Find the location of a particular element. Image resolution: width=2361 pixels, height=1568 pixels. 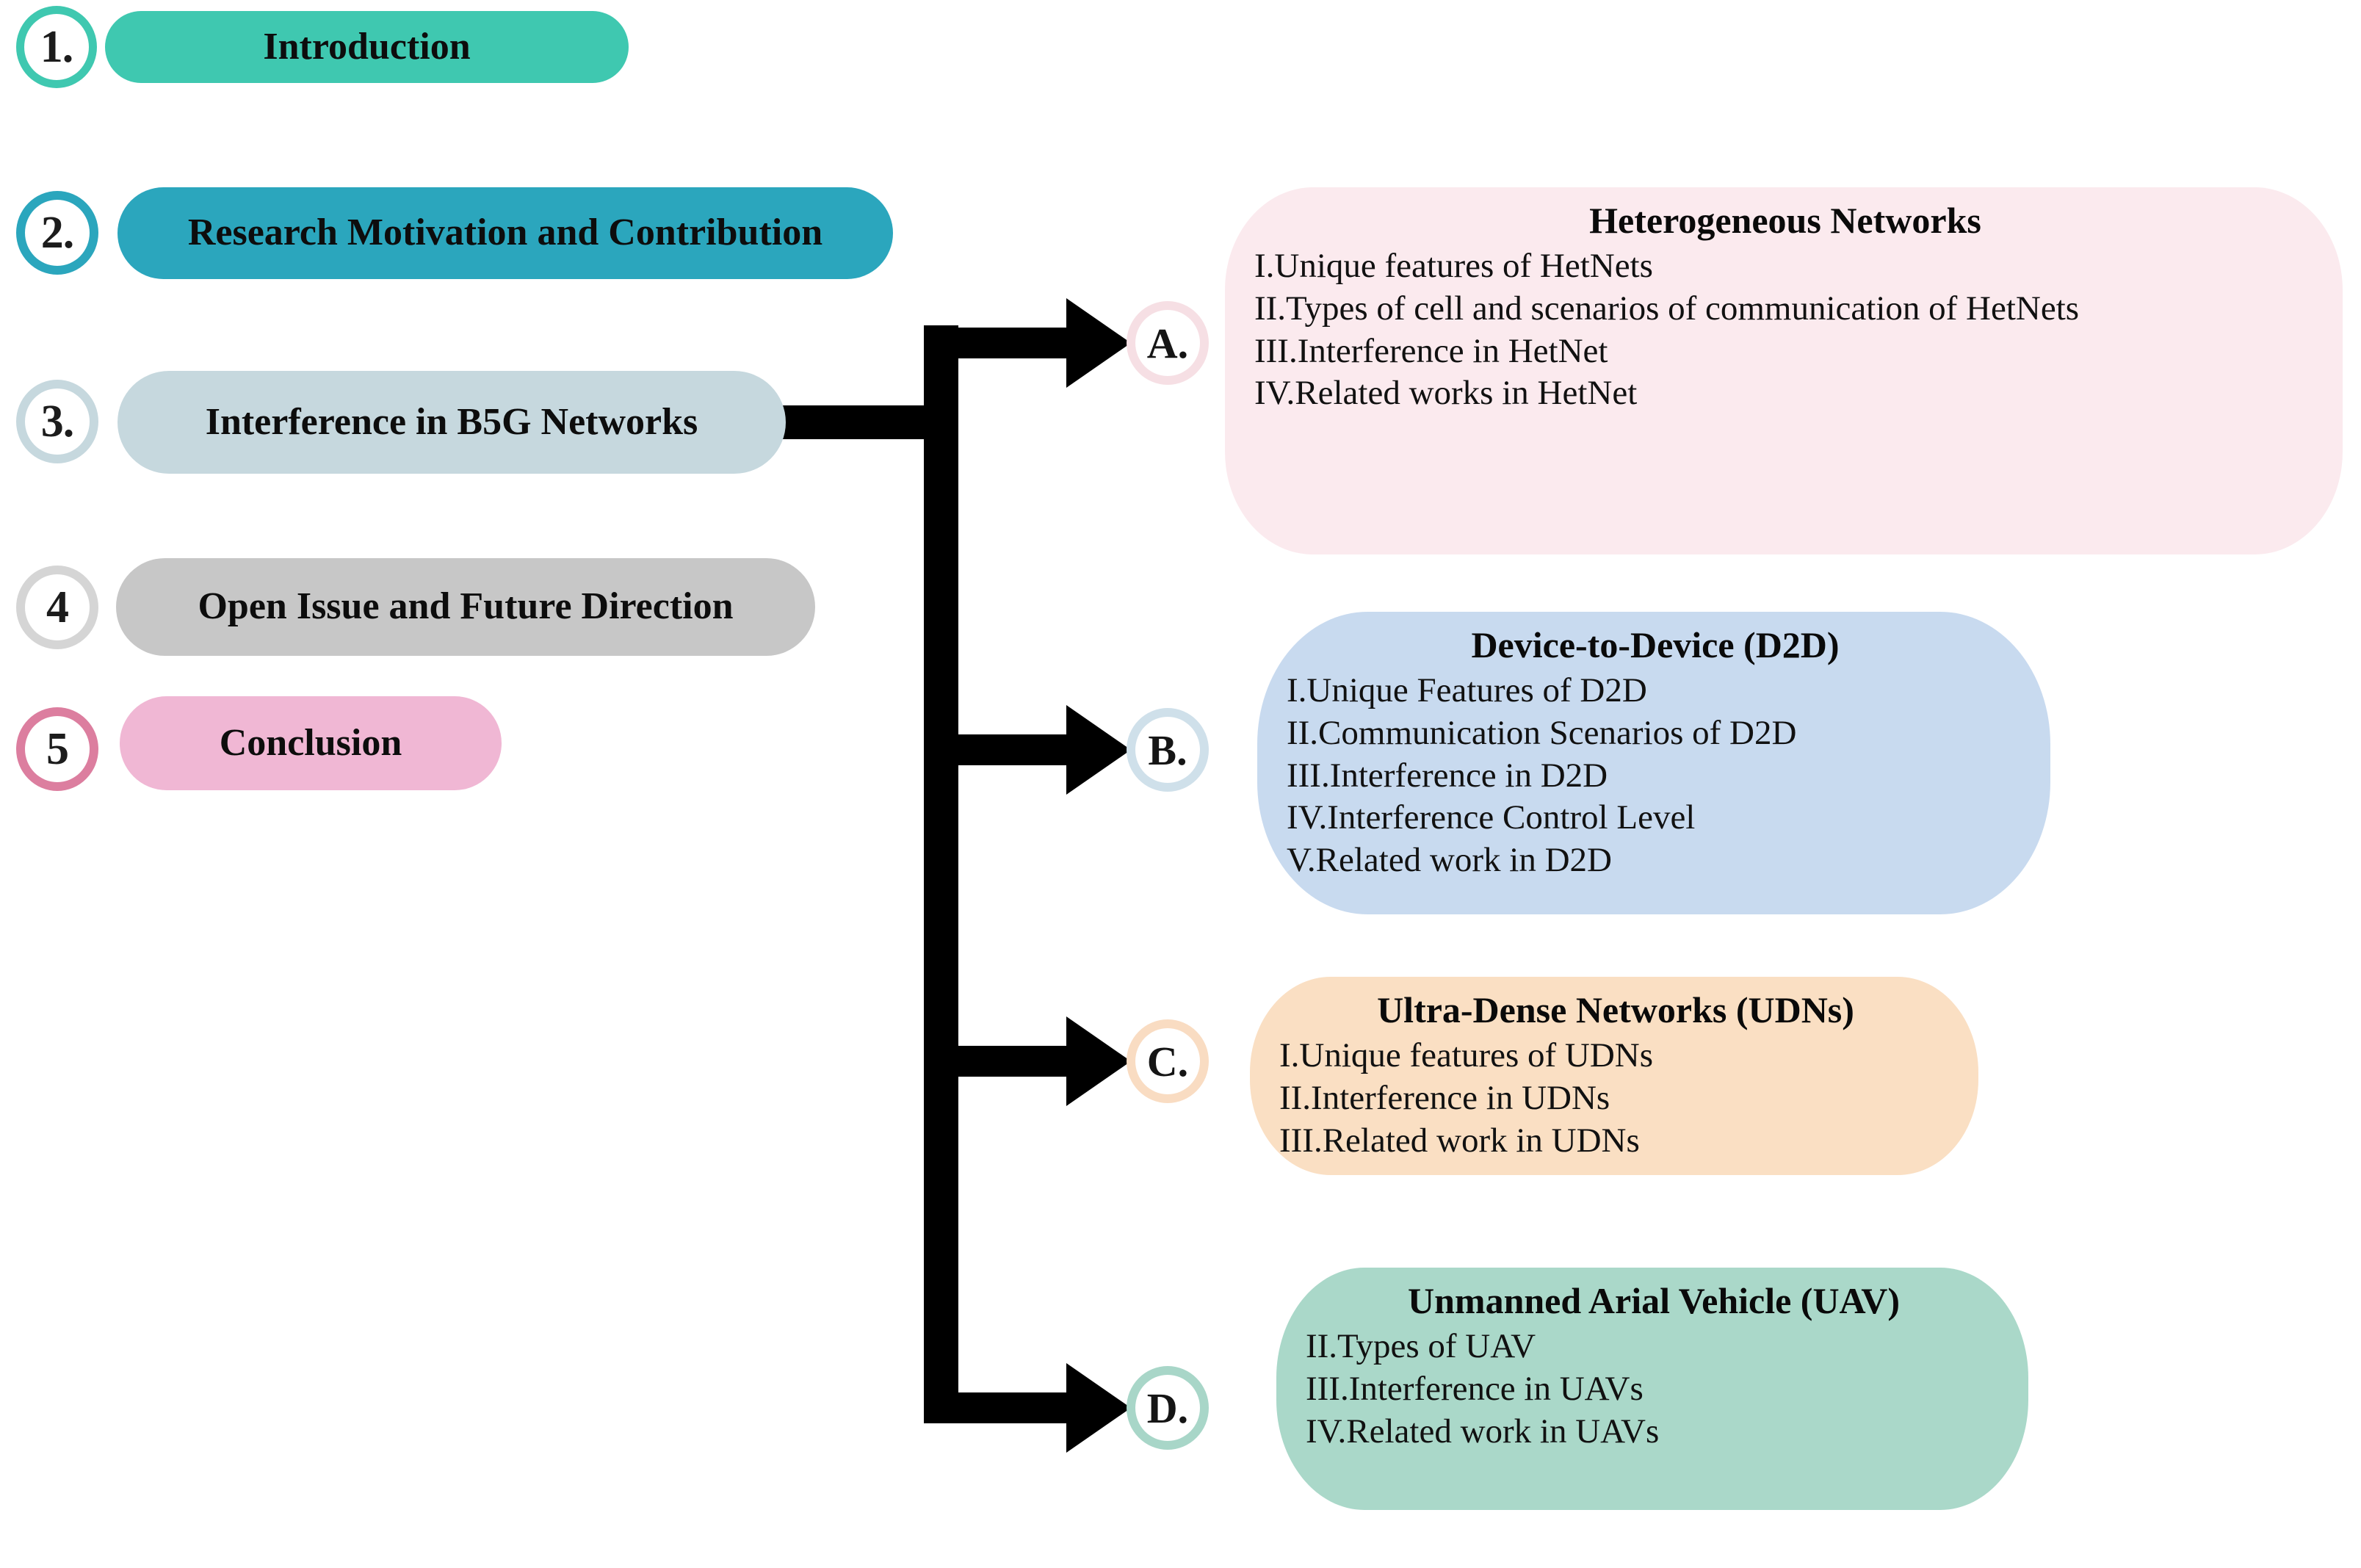

arrow-to-branch-a is located at coordinates (1039, 343).